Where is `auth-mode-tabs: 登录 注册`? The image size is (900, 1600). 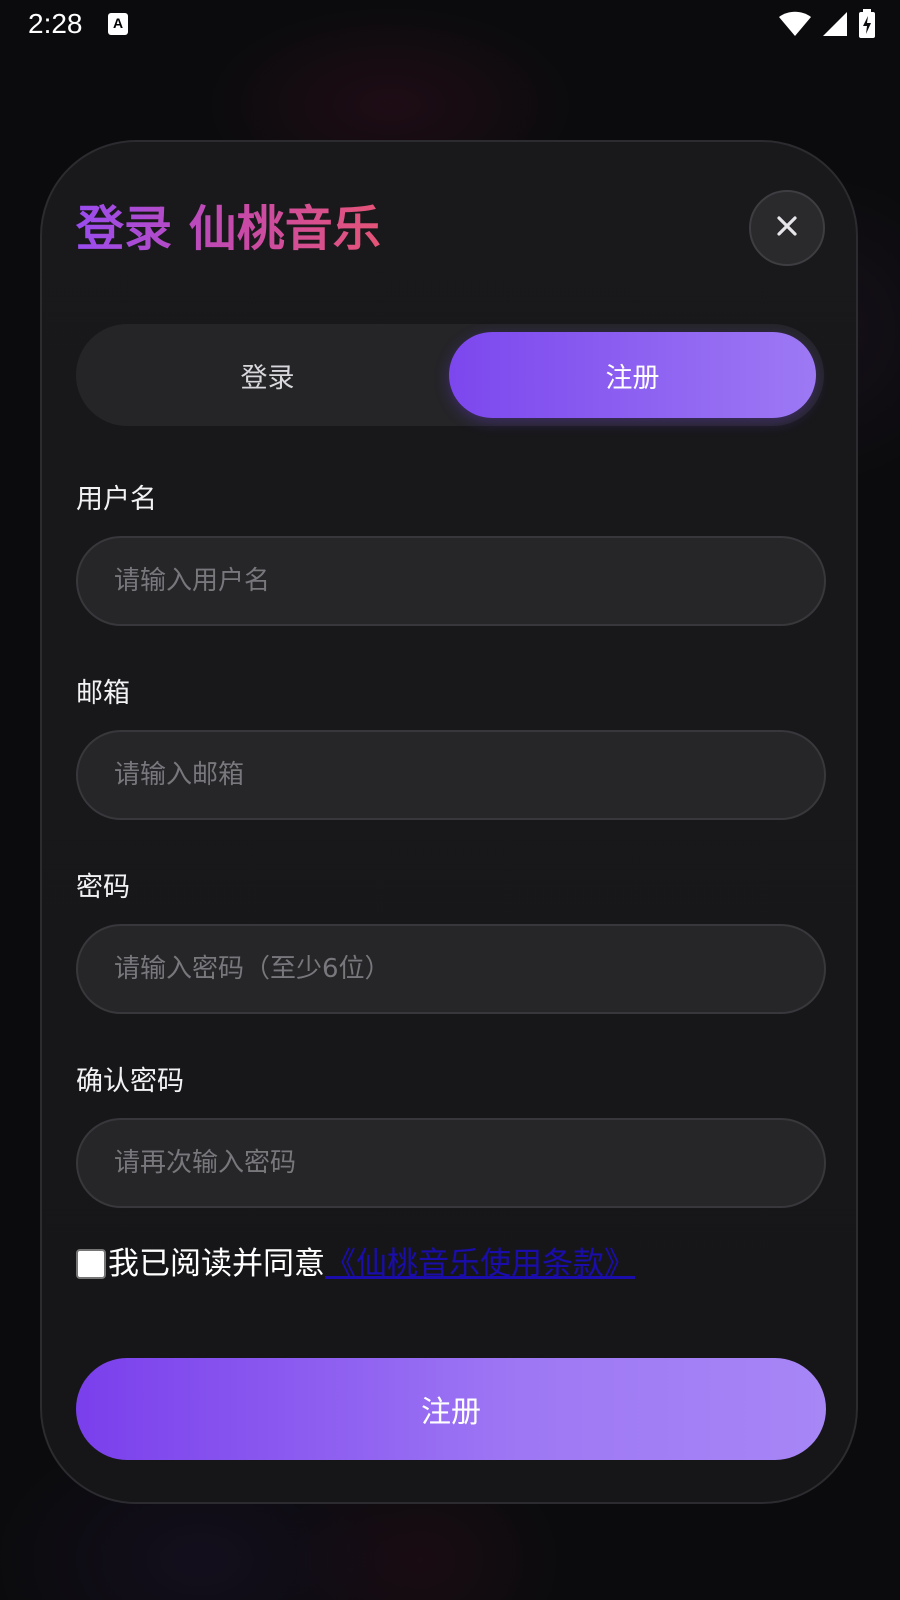 auth-mode-tabs: 登录 注册 is located at coordinates (450, 375).